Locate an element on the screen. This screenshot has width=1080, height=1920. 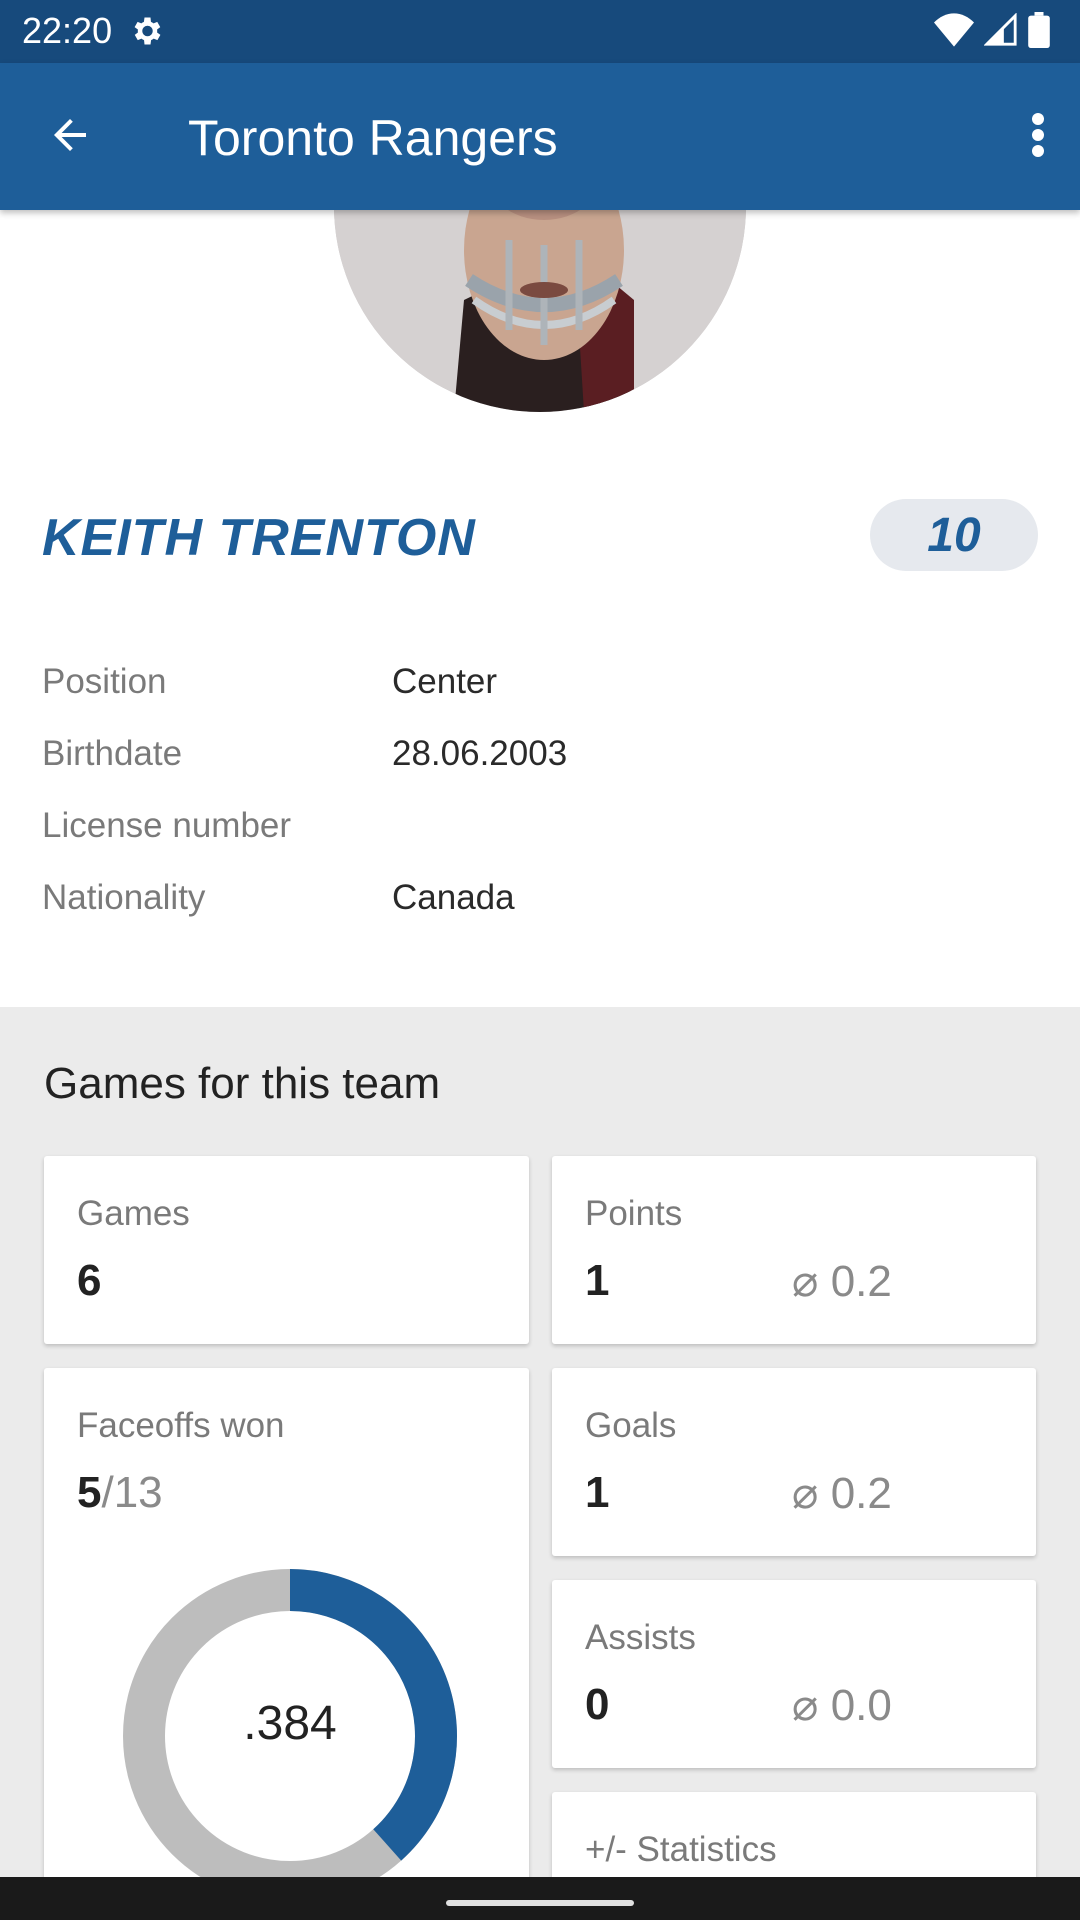
more-vert-icon is located at coordinates (1038, 137).